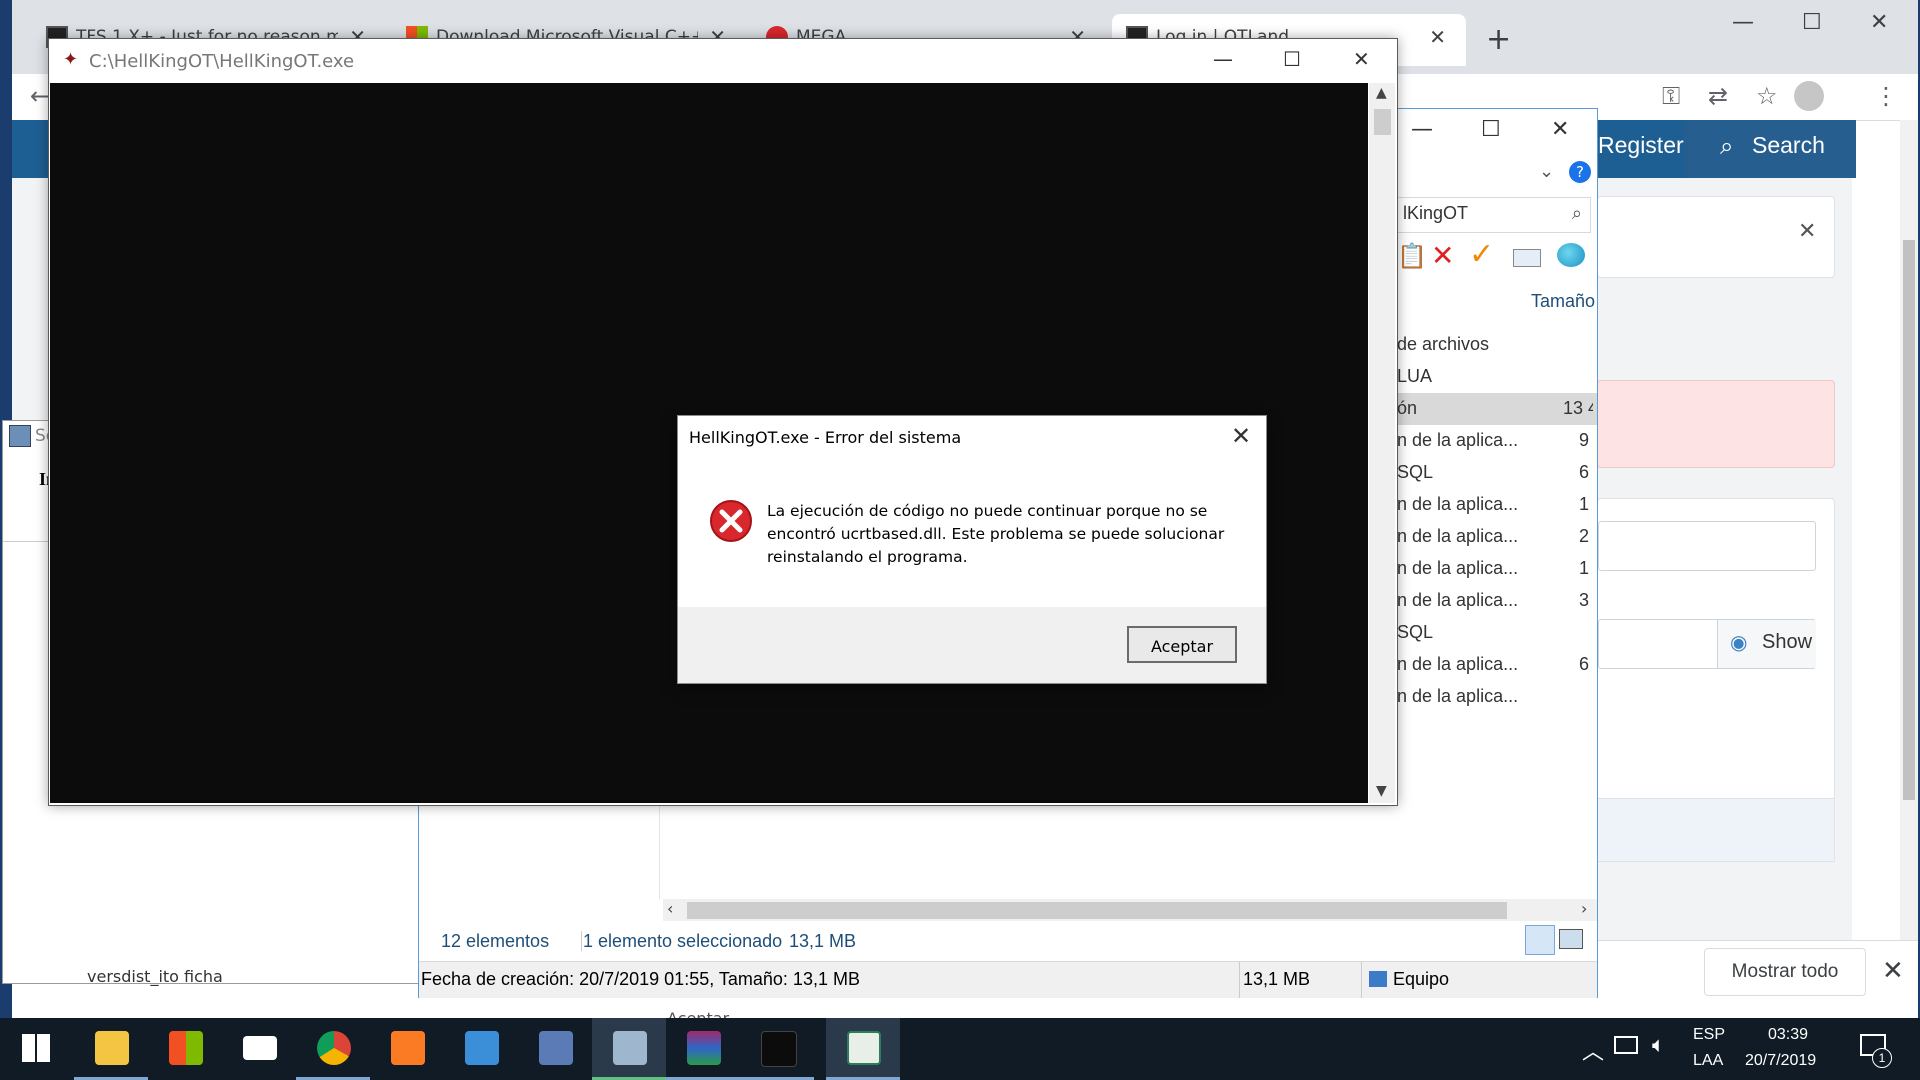 This screenshot has width=1920, height=1080. Describe the element at coordinates (1498, 39) in the screenshot. I see `new-tab-button: +` at that location.